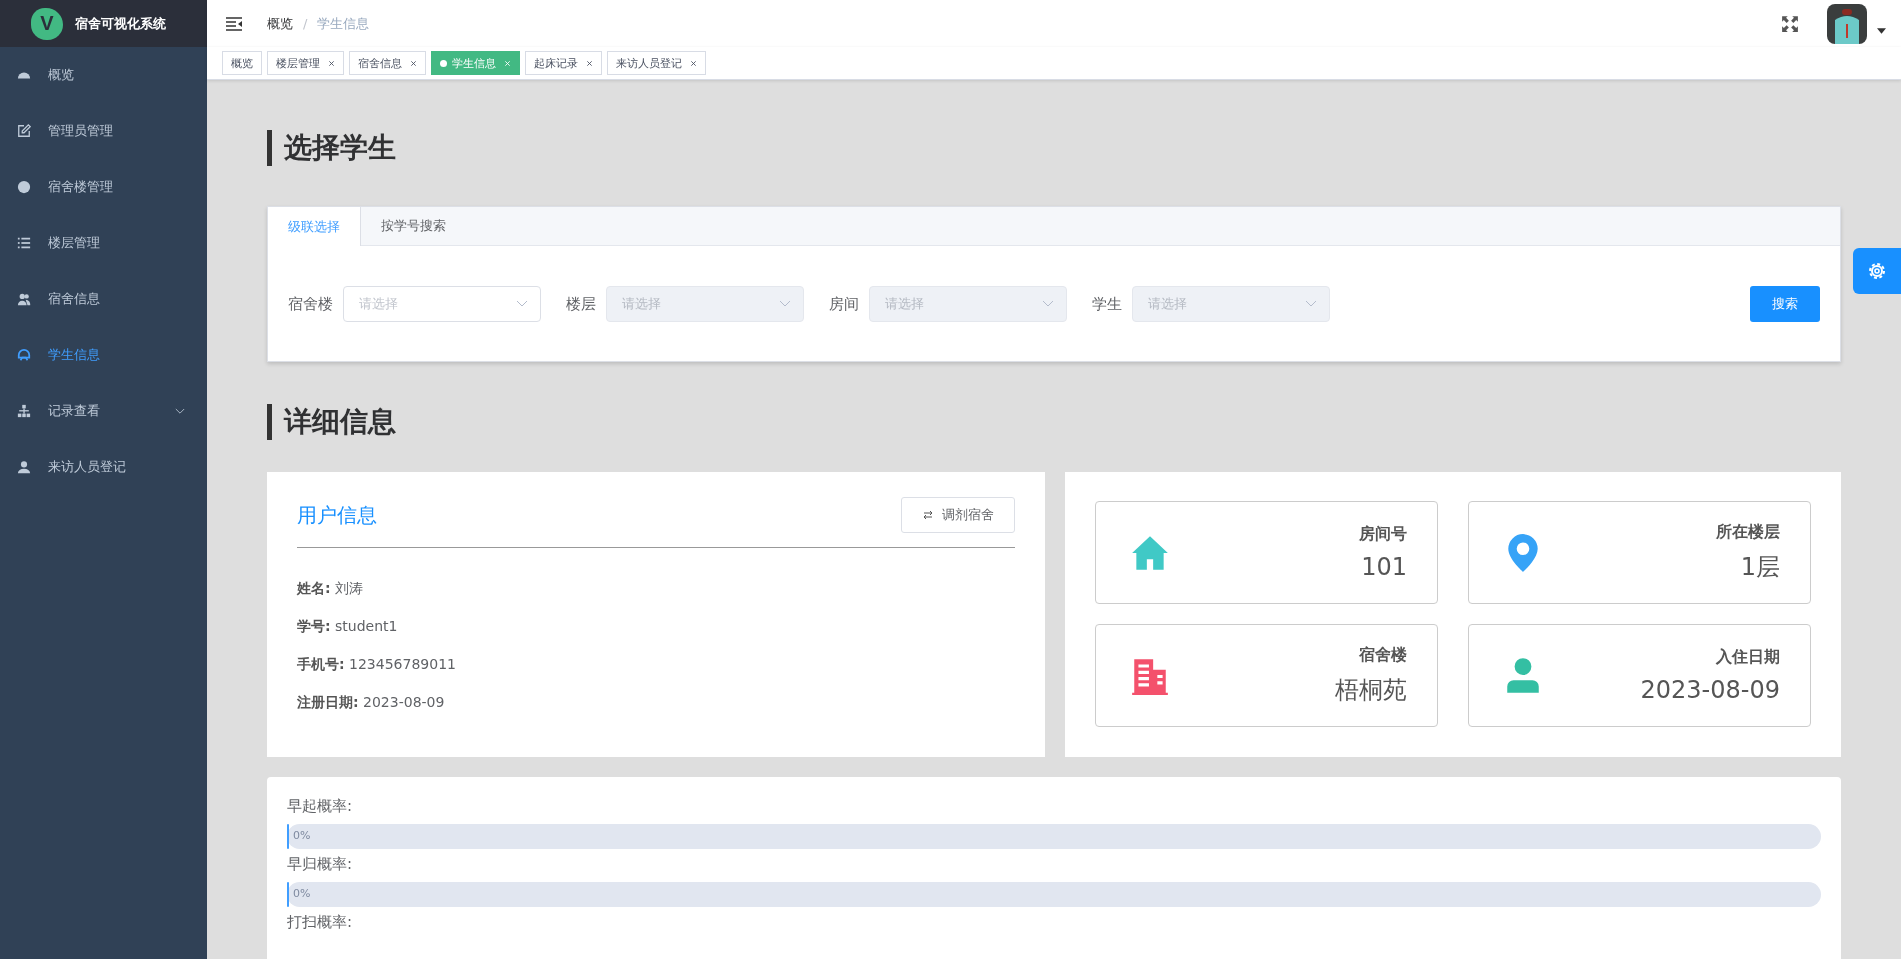 This screenshot has height=959, width=1901. I want to click on menu-icon, so click(234, 23).